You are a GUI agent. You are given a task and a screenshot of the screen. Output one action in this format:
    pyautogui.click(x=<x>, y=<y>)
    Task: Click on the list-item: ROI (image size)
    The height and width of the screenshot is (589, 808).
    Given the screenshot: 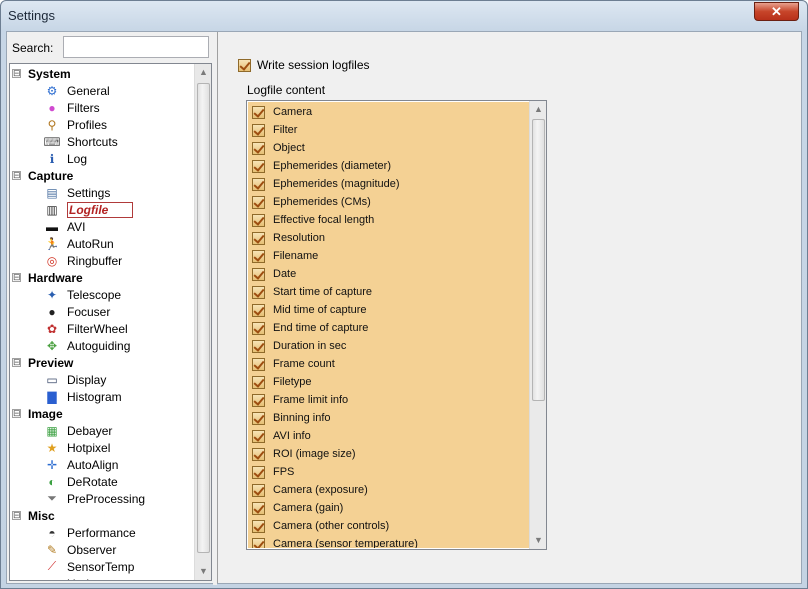 What is the action you would take?
    pyautogui.click(x=304, y=454)
    